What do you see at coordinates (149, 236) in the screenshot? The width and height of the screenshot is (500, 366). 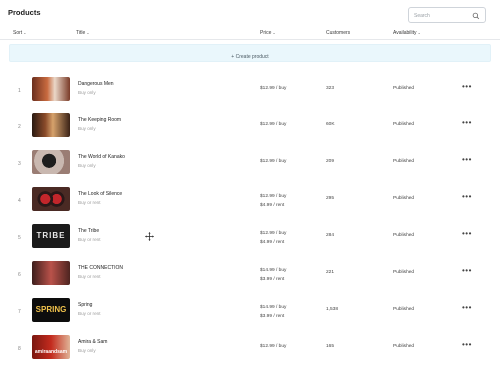 I see `move-cursor-icon` at bounding box center [149, 236].